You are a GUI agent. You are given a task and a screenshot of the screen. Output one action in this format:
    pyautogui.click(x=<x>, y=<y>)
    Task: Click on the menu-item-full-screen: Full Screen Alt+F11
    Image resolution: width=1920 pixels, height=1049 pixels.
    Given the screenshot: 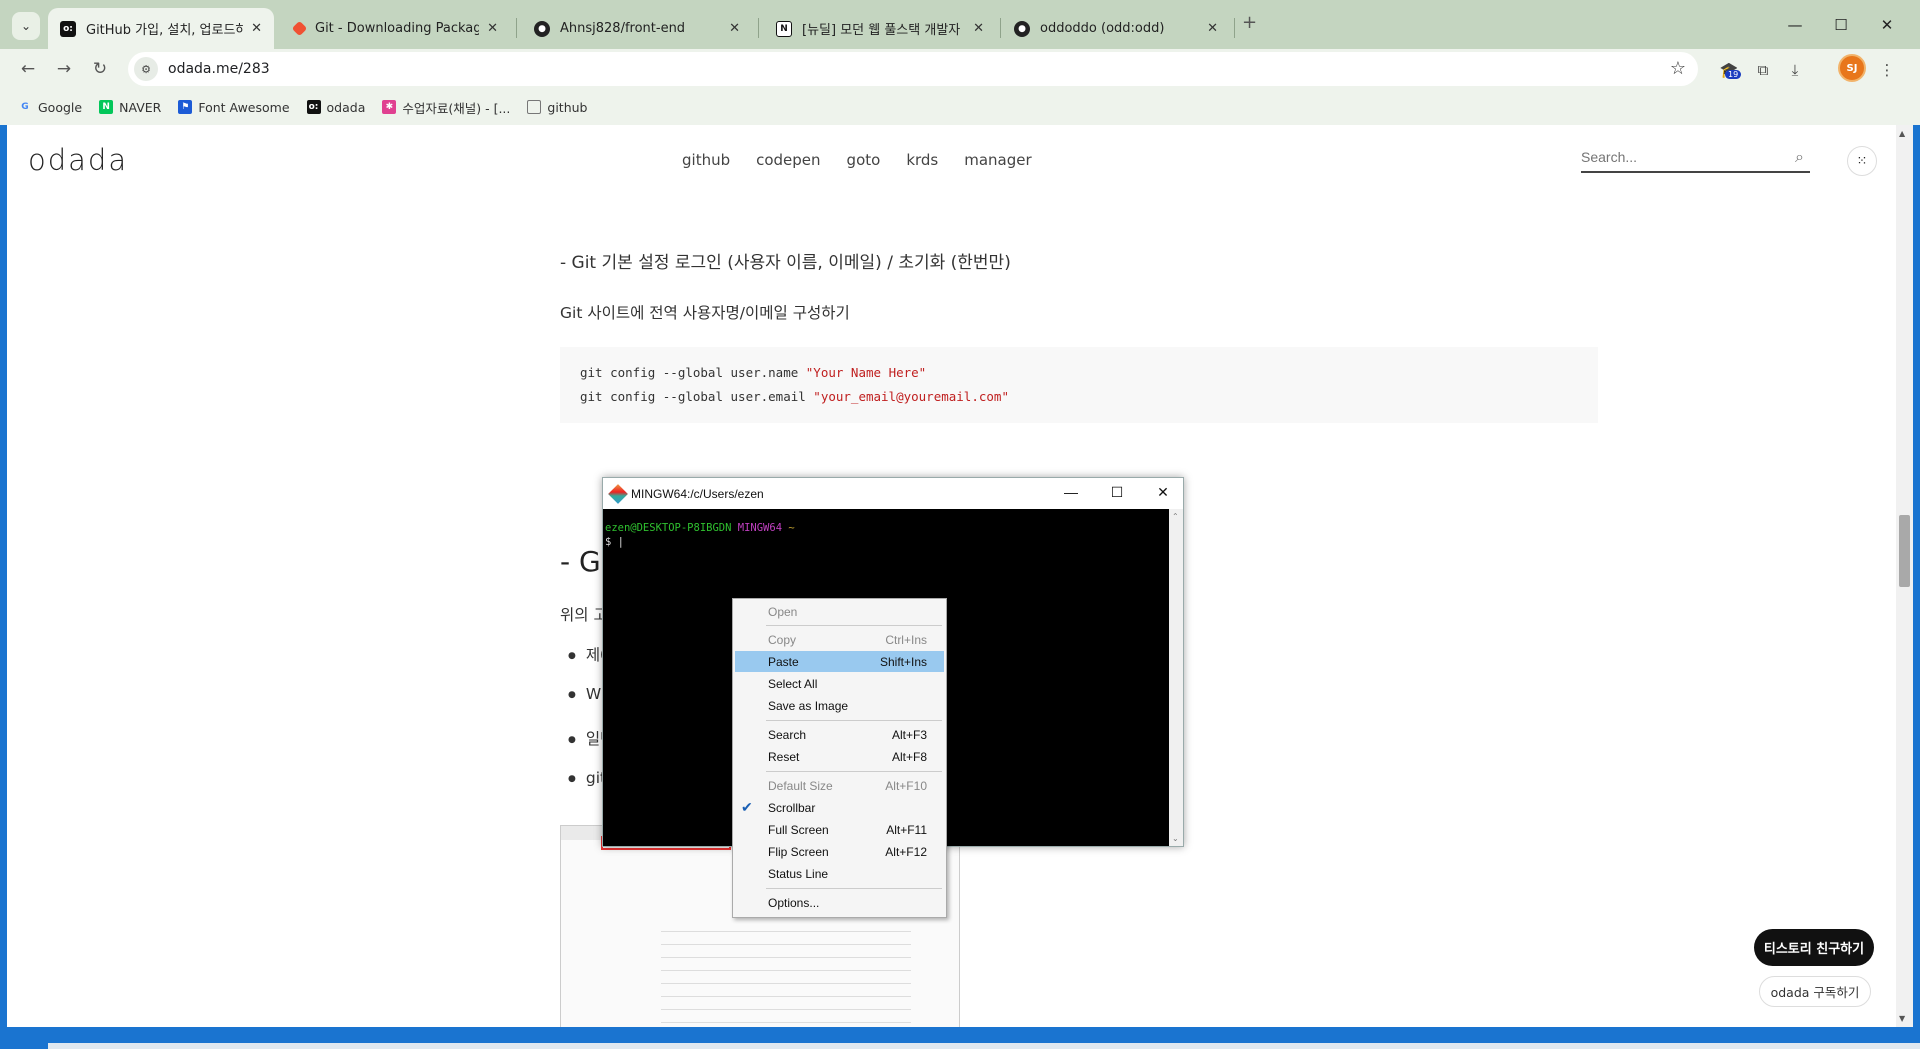 What is the action you would take?
    pyautogui.click(x=839, y=829)
    